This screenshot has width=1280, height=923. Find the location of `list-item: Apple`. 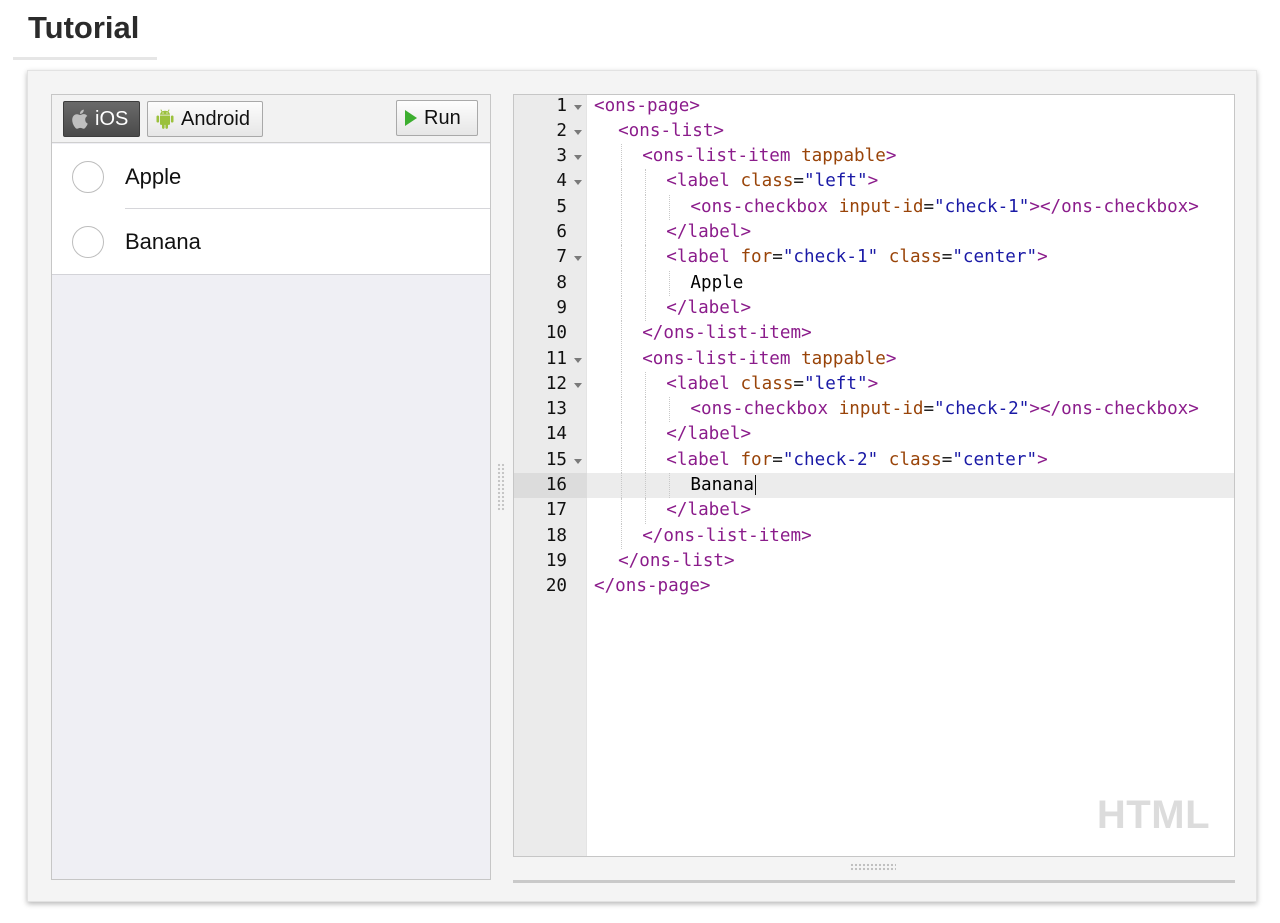

list-item: Apple is located at coordinates (271, 176).